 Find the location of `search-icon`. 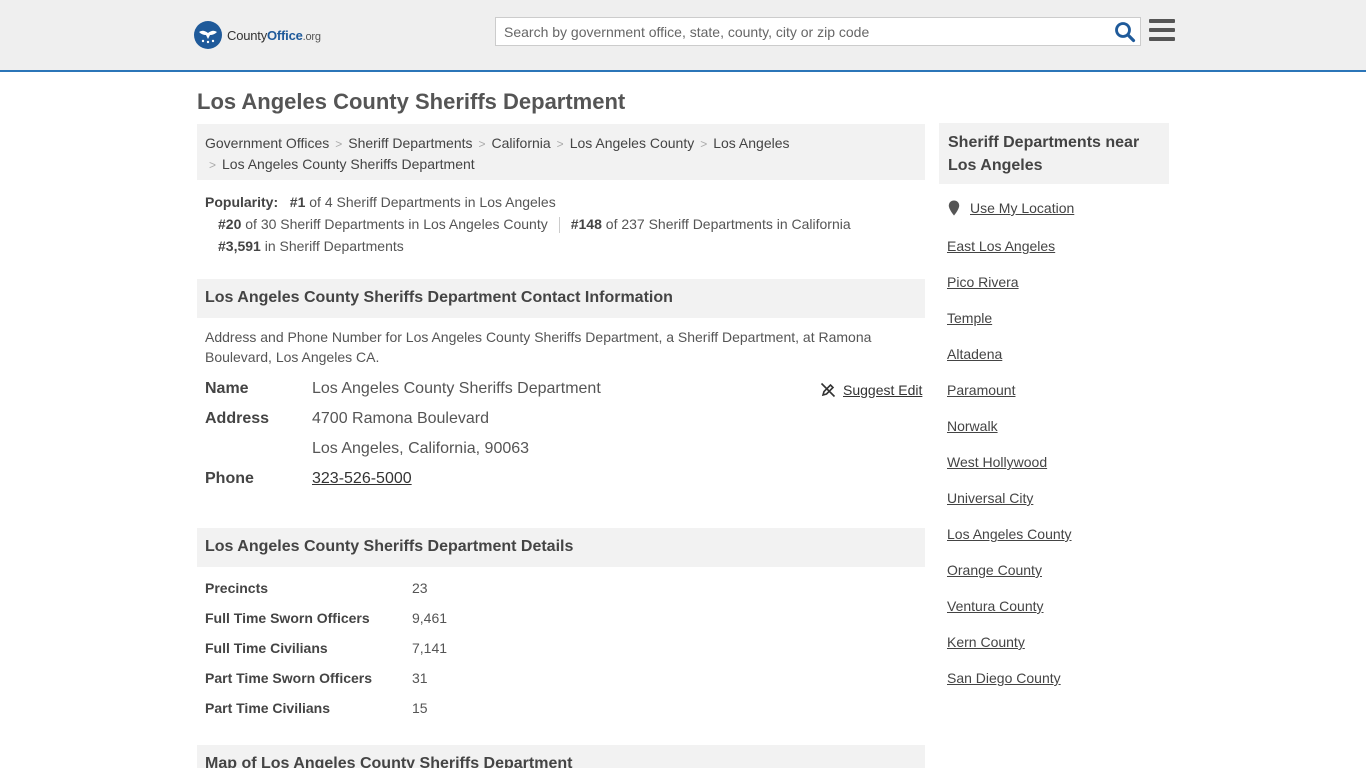

search-icon is located at coordinates (1125, 32).